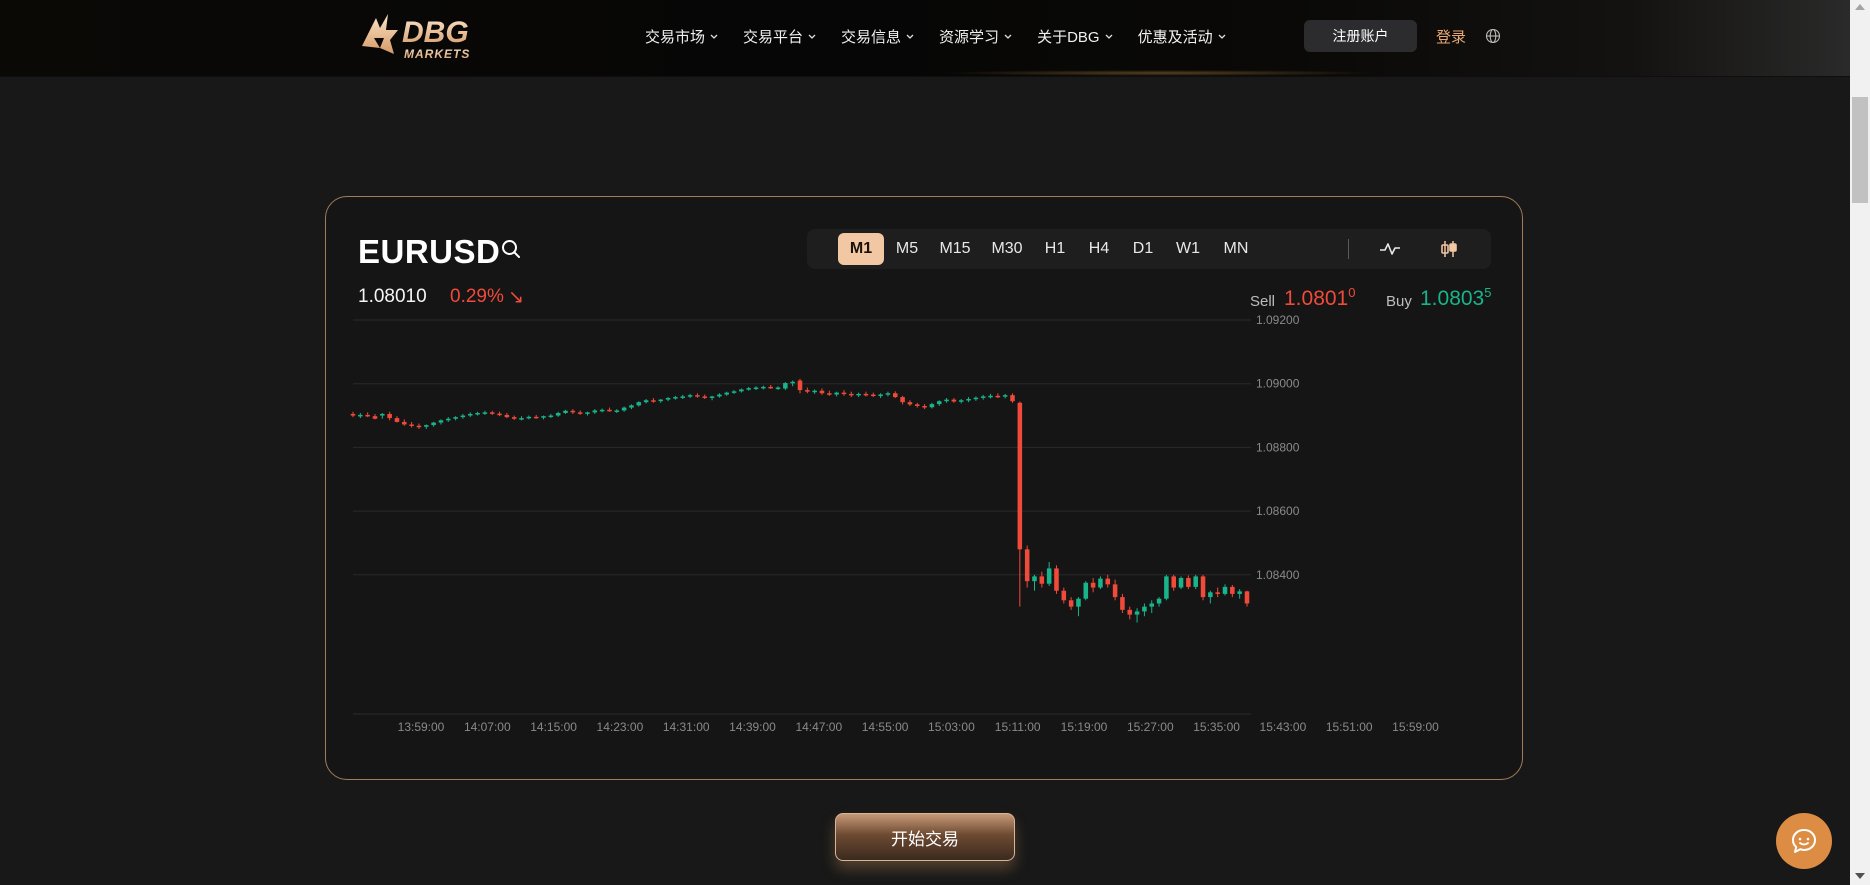  I want to click on scroll-down-arrow-icon, so click(1860, 876).